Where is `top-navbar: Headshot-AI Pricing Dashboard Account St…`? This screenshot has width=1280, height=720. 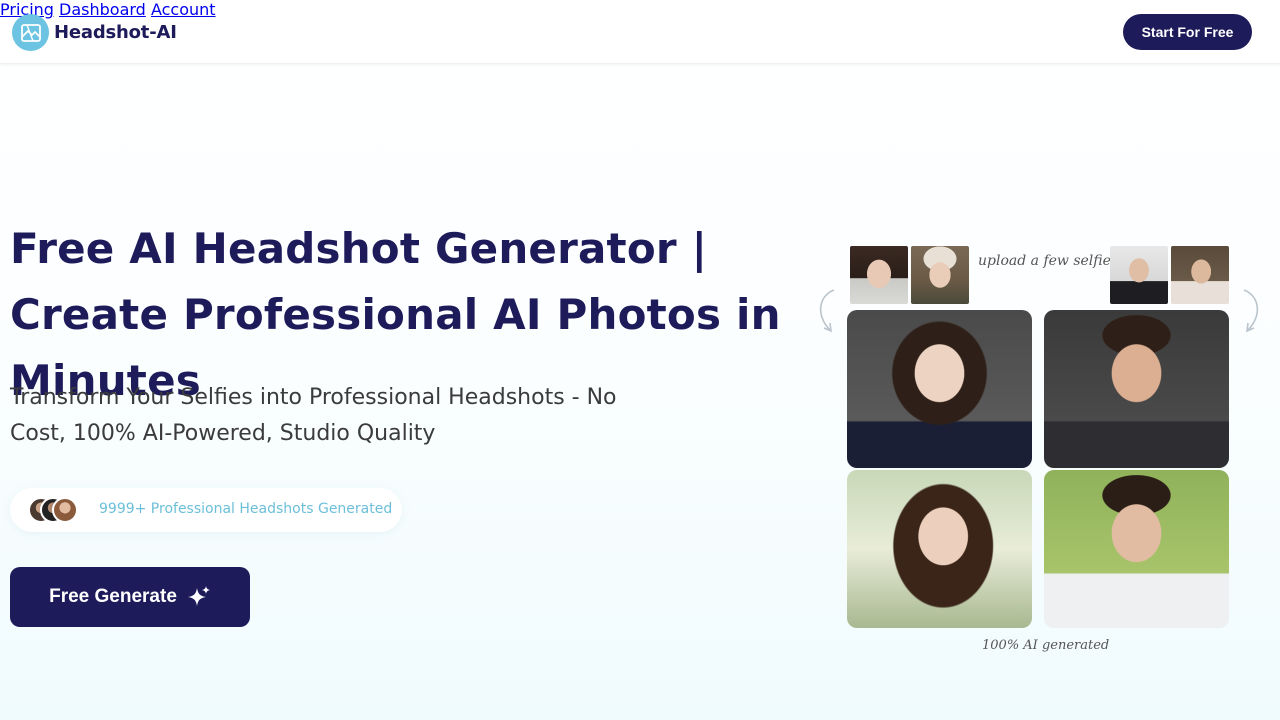
top-navbar: Headshot-AI Pricing Dashboard Account St… is located at coordinates (640, 32).